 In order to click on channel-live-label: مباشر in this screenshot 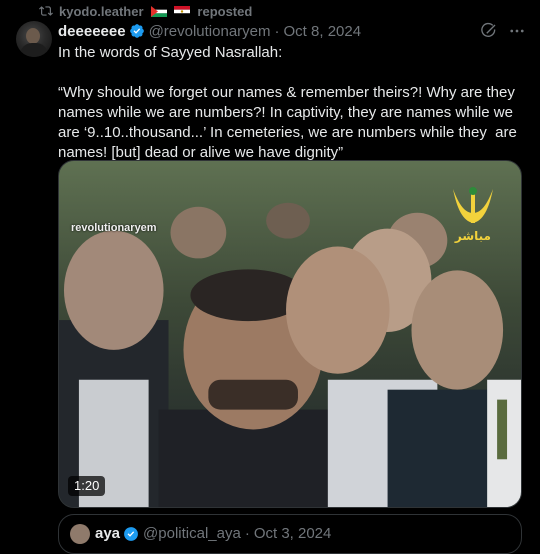, I will do `click(472, 236)`.